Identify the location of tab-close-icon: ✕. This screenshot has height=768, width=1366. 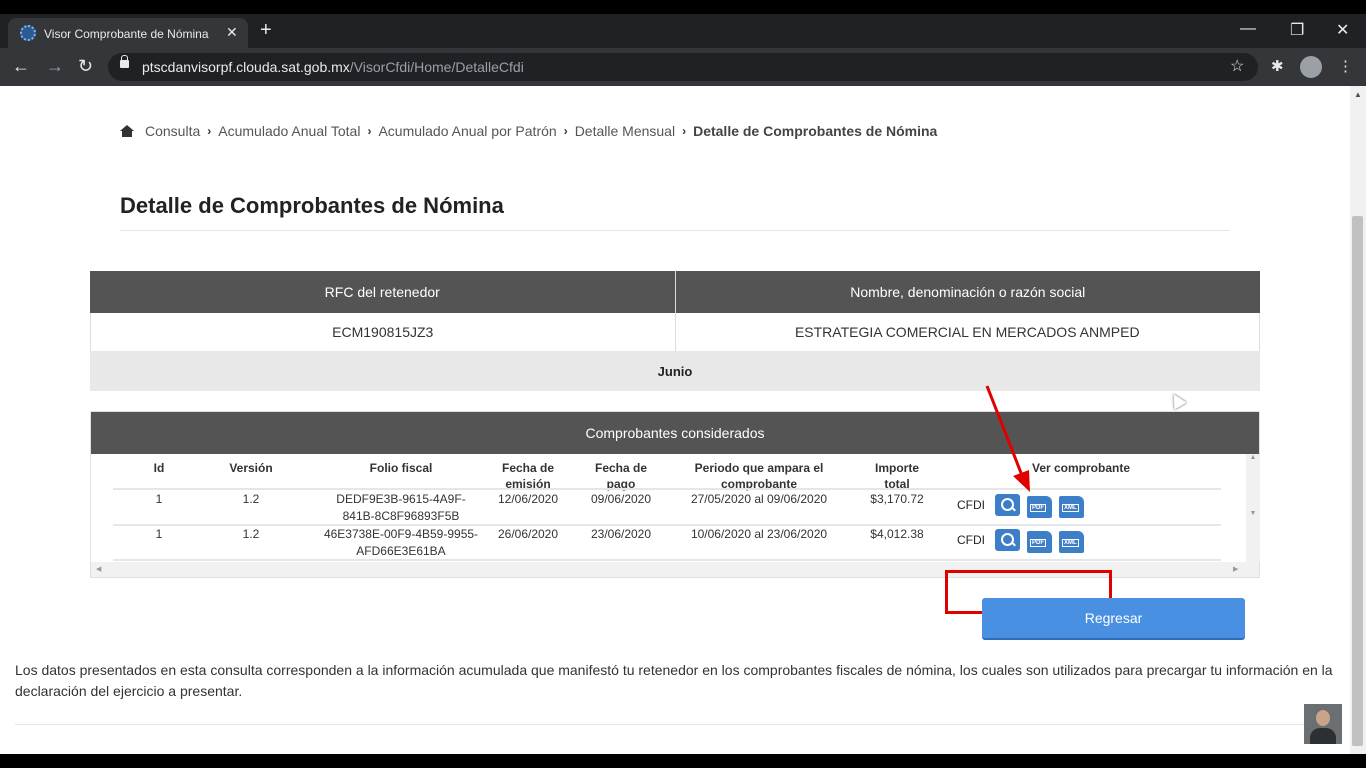
(232, 32).